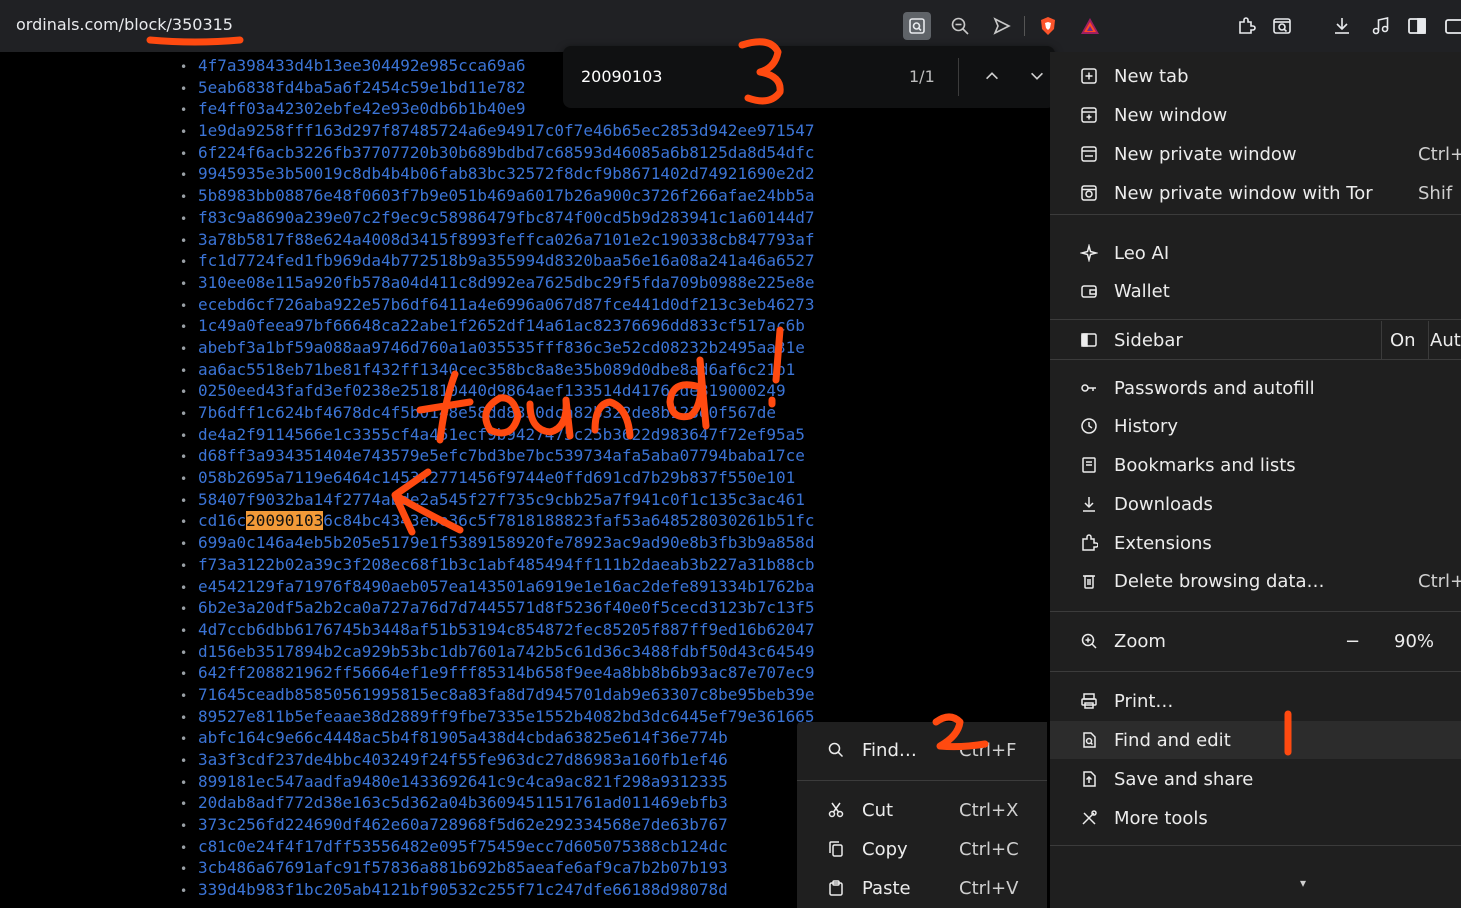 The height and width of the screenshot is (908, 1461). What do you see at coordinates (917, 26) in the screenshot?
I see `find-in-page-icon` at bounding box center [917, 26].